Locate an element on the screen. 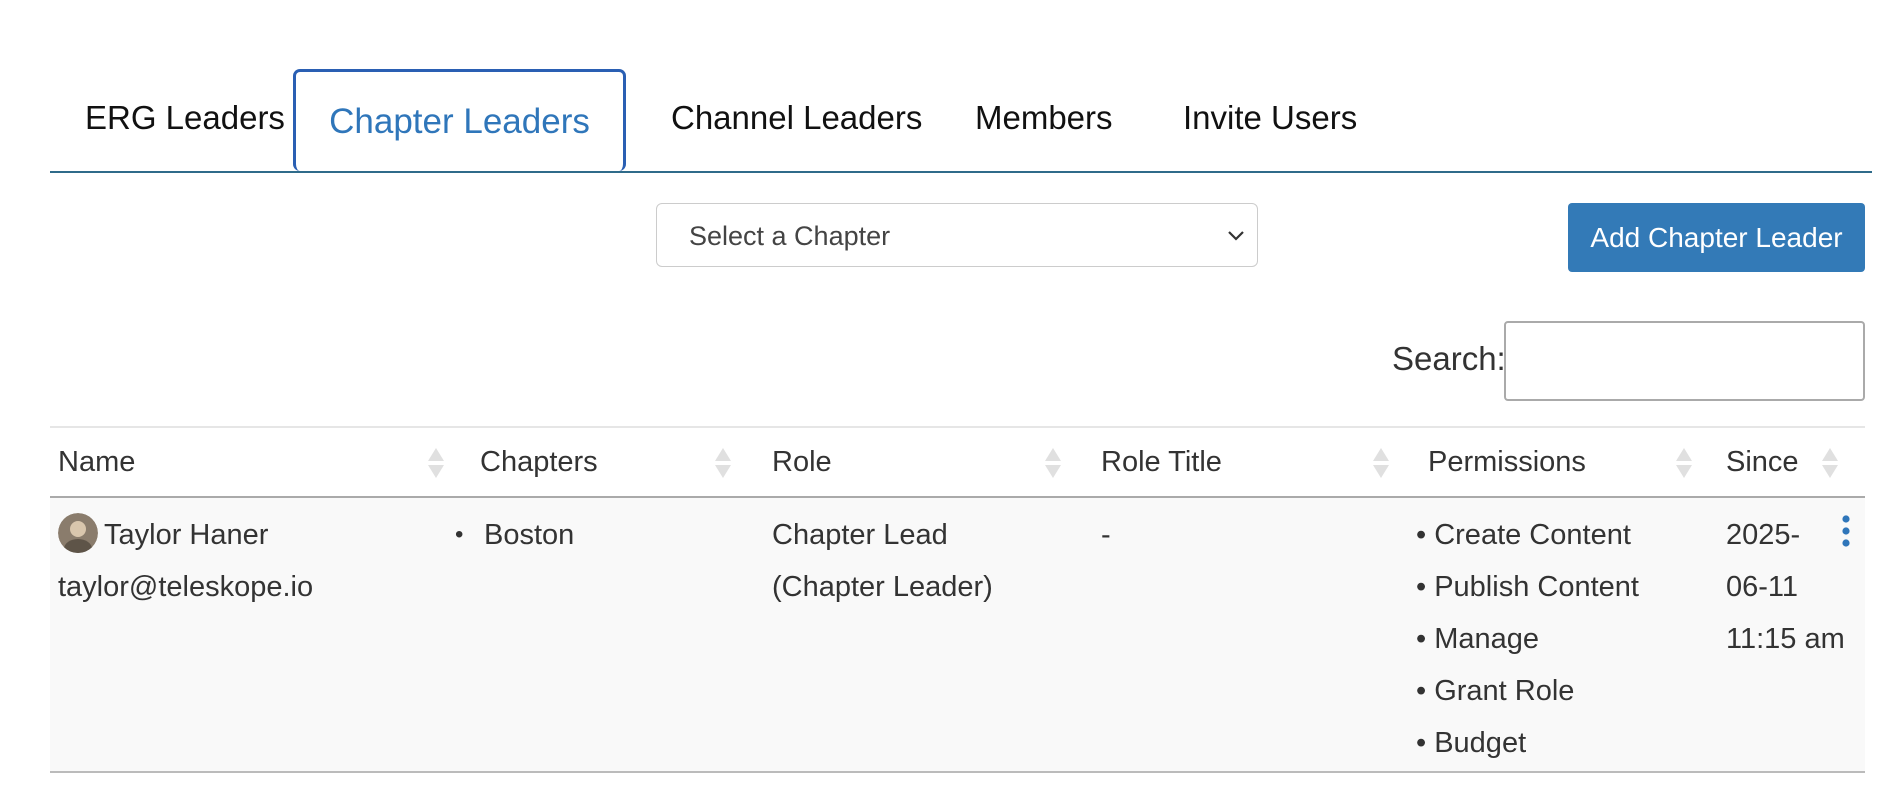 Image resolution: width=1898 pixels, height=786 pixels. leader-email: taylor@teleskope.io is located at coordinates (186, 587).